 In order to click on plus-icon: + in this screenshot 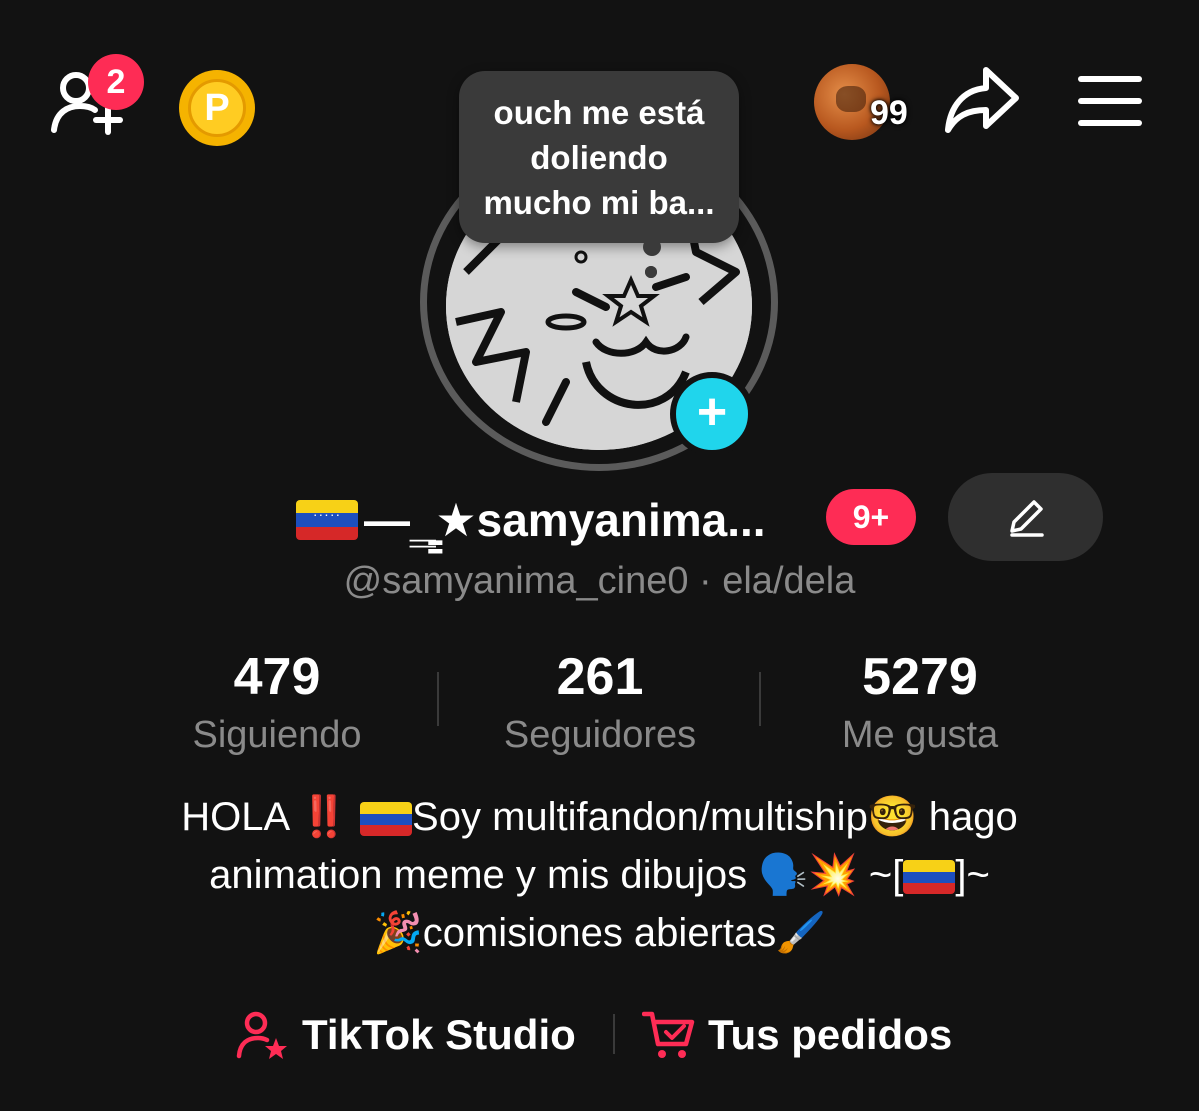, I will do `click(712, 412)`.